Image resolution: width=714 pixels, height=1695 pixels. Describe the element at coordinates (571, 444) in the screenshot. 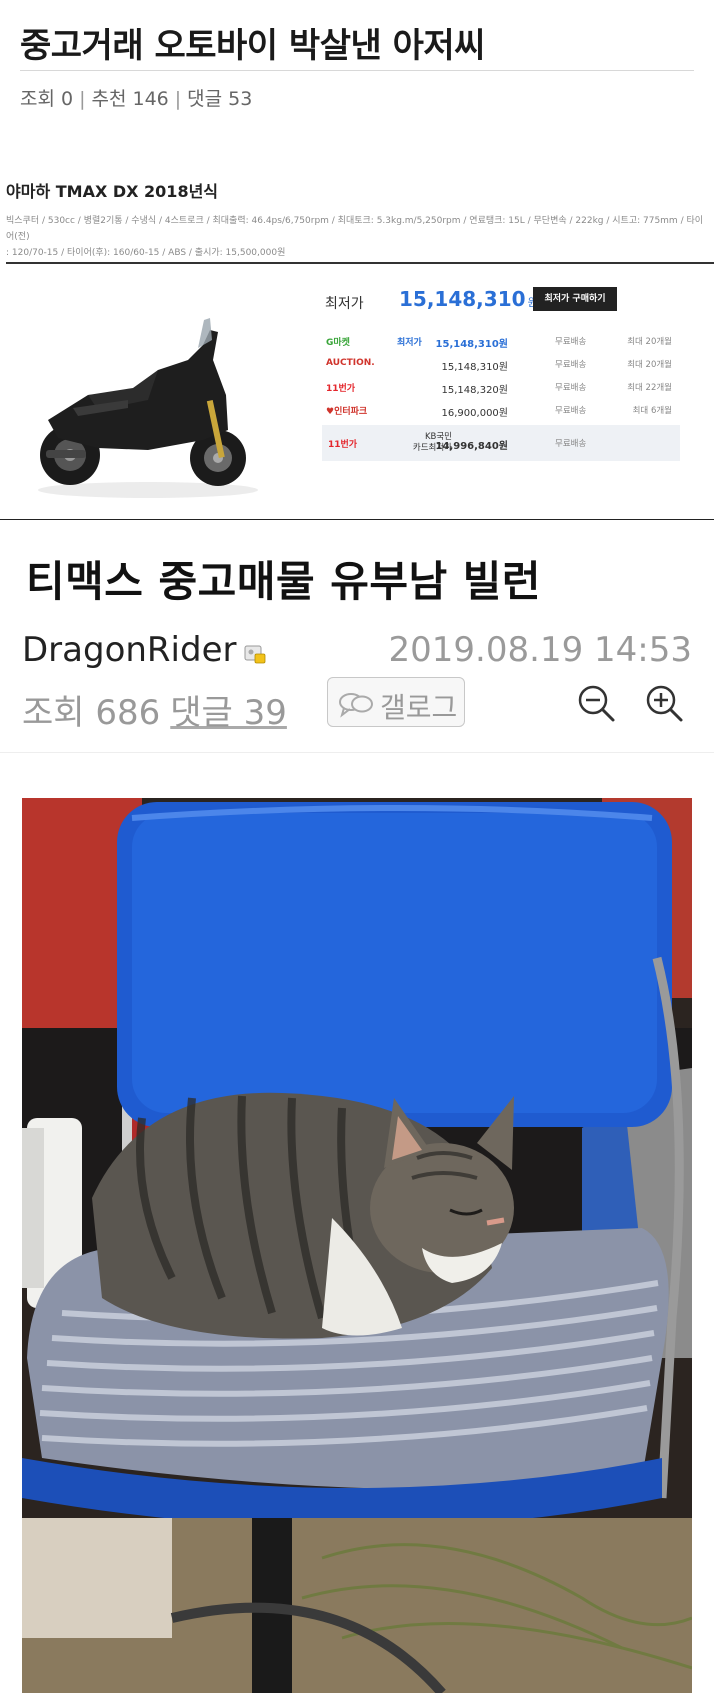

I see `card-offer-shipping: 무료배송` at that location.